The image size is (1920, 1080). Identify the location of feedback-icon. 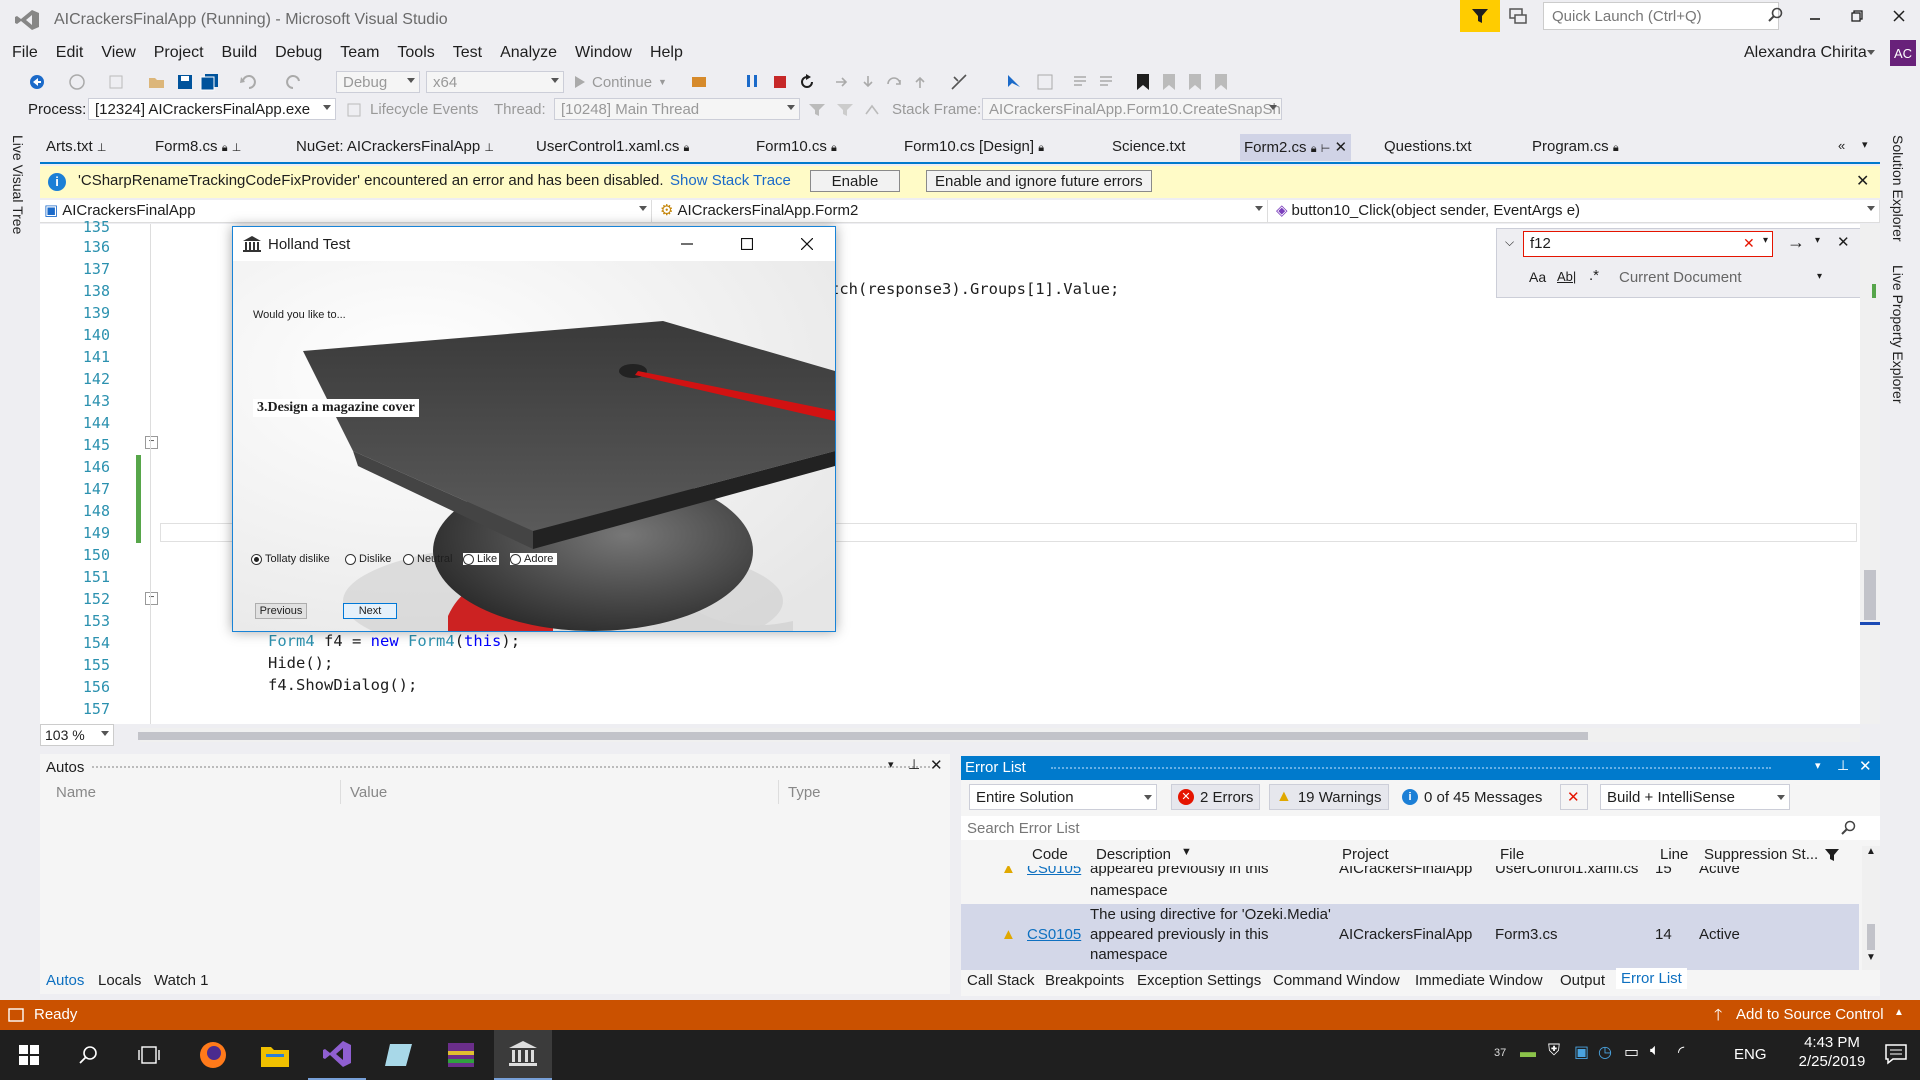
(1518, 16).